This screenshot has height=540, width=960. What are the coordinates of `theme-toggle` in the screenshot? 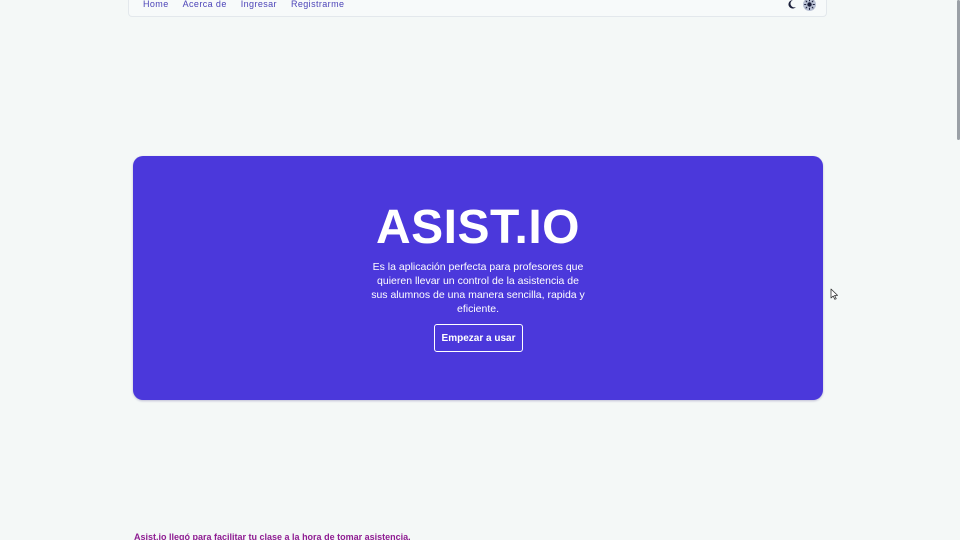 It's located at (801, 5).